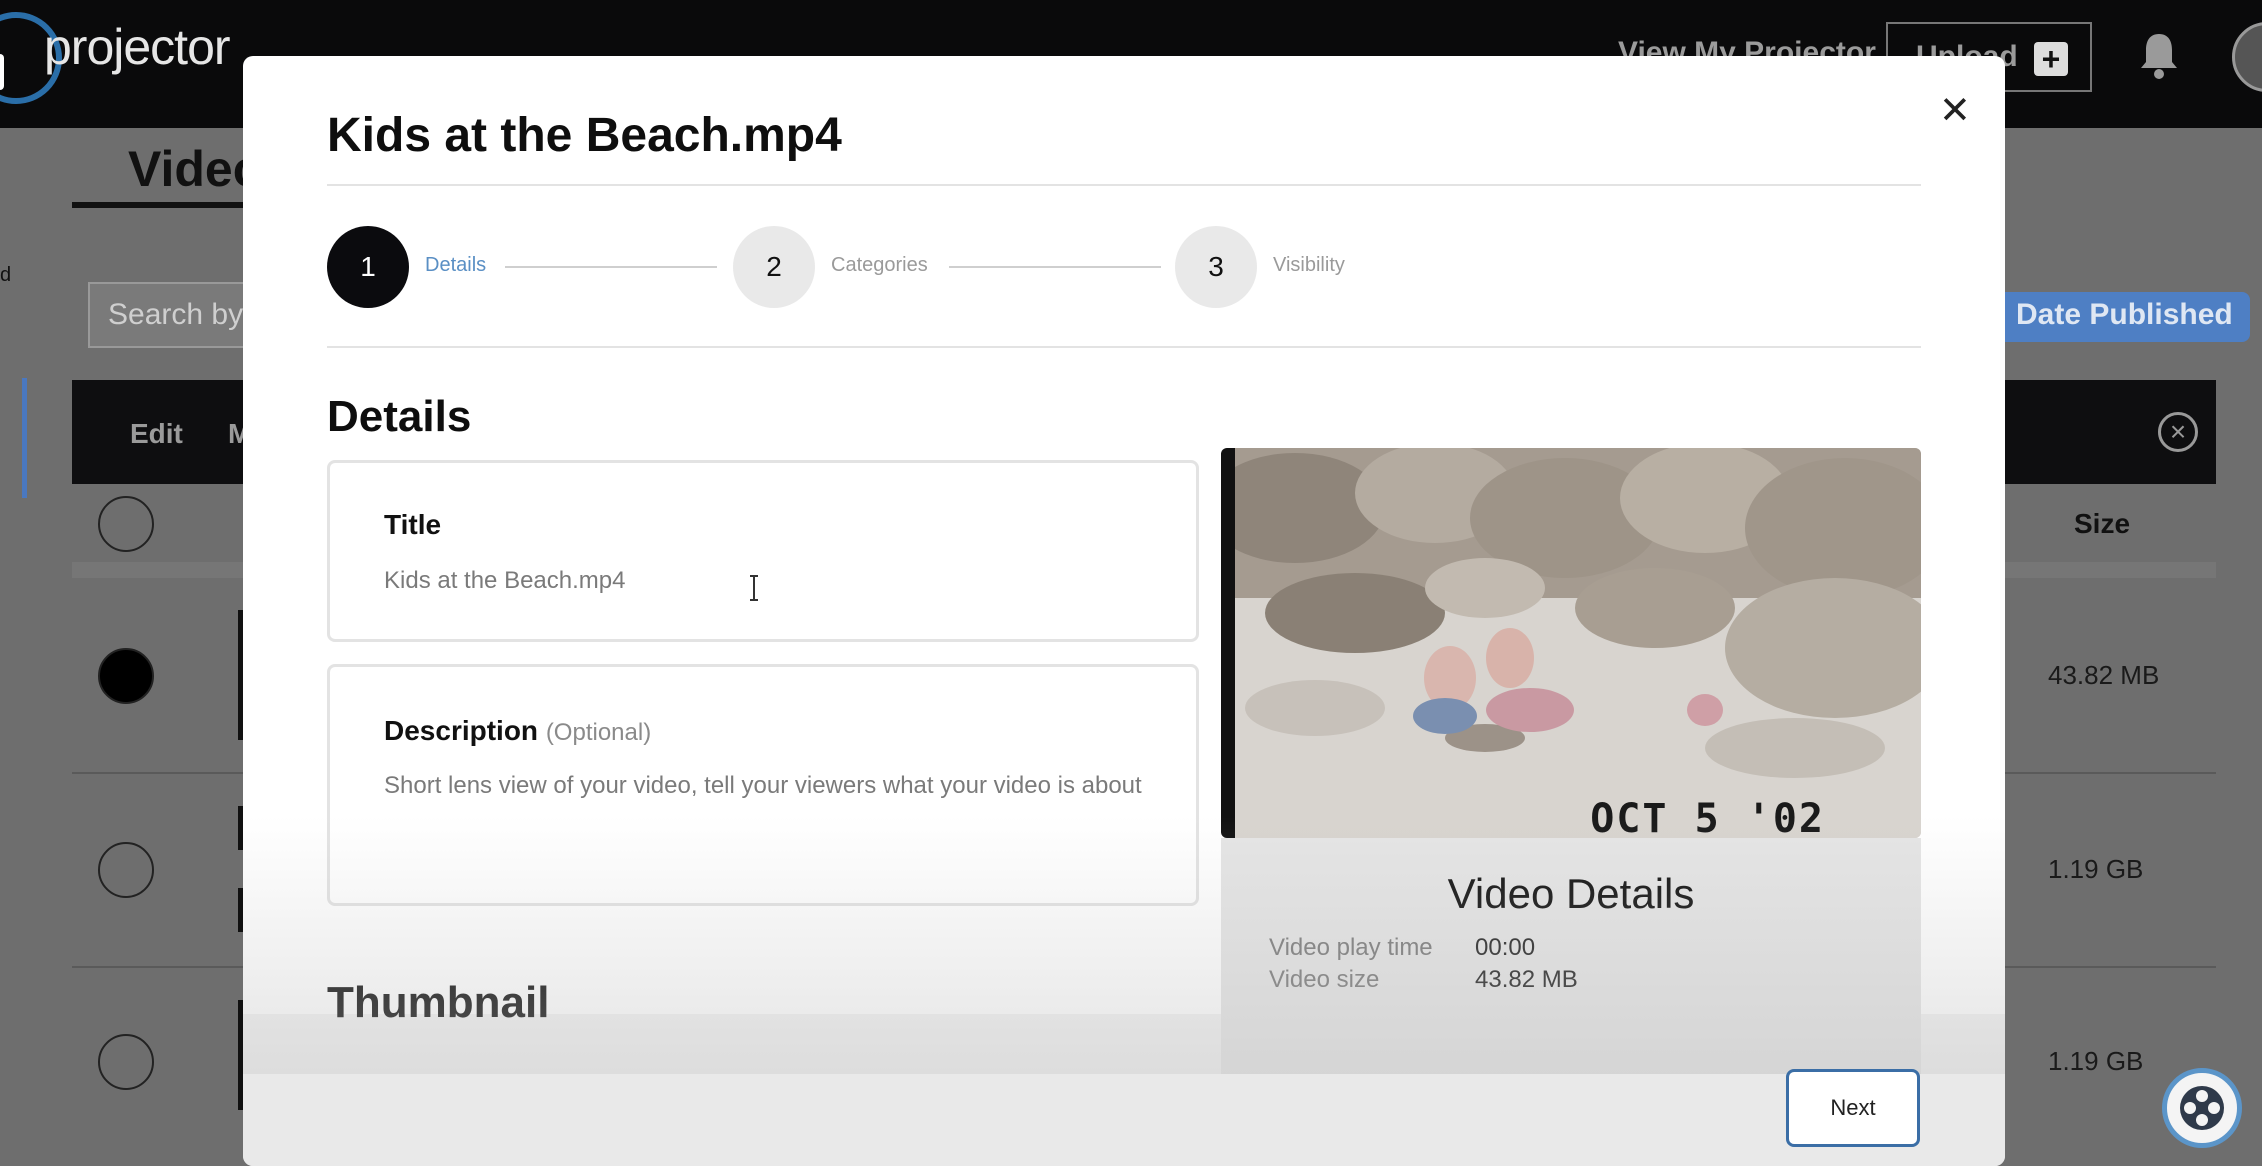 This screenshot has width=2262, height=1166. I want to click on play-time-value: 00:00, so click(1505, 947).